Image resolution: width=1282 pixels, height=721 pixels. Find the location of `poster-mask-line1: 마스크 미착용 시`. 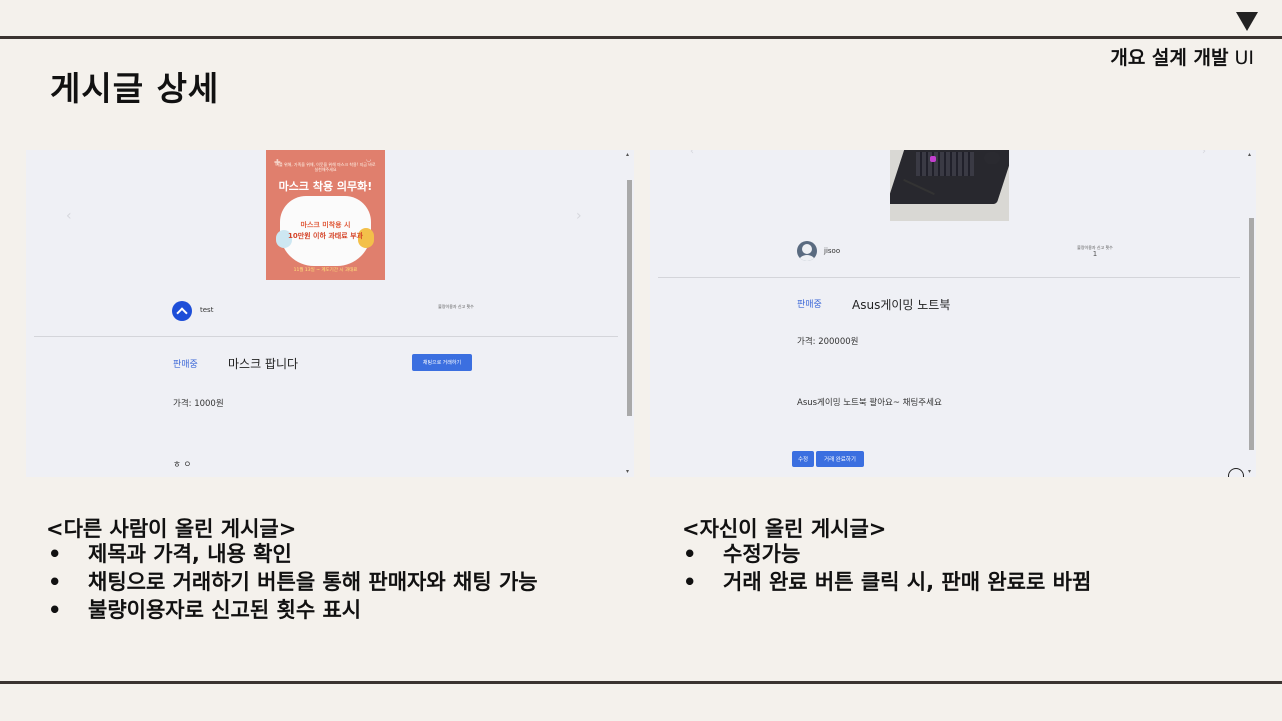

poster-mask-line1: 마스크 미착용 시 is located at coordinates (325, 225).